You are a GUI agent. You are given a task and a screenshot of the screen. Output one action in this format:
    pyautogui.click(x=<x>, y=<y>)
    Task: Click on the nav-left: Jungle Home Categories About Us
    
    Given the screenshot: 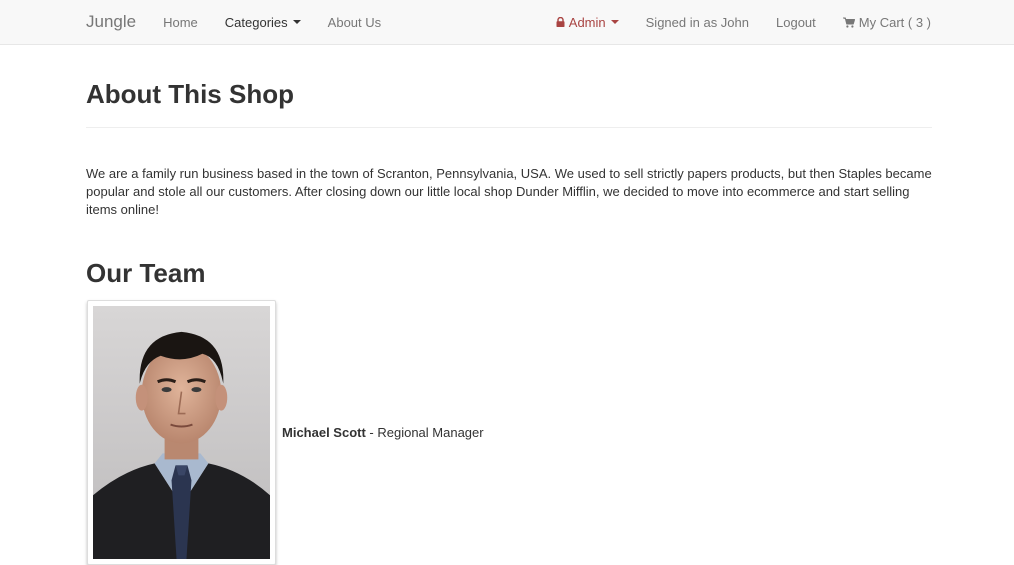 What is the action you would take?
    pyautogui.click(x=247, y=22)
    